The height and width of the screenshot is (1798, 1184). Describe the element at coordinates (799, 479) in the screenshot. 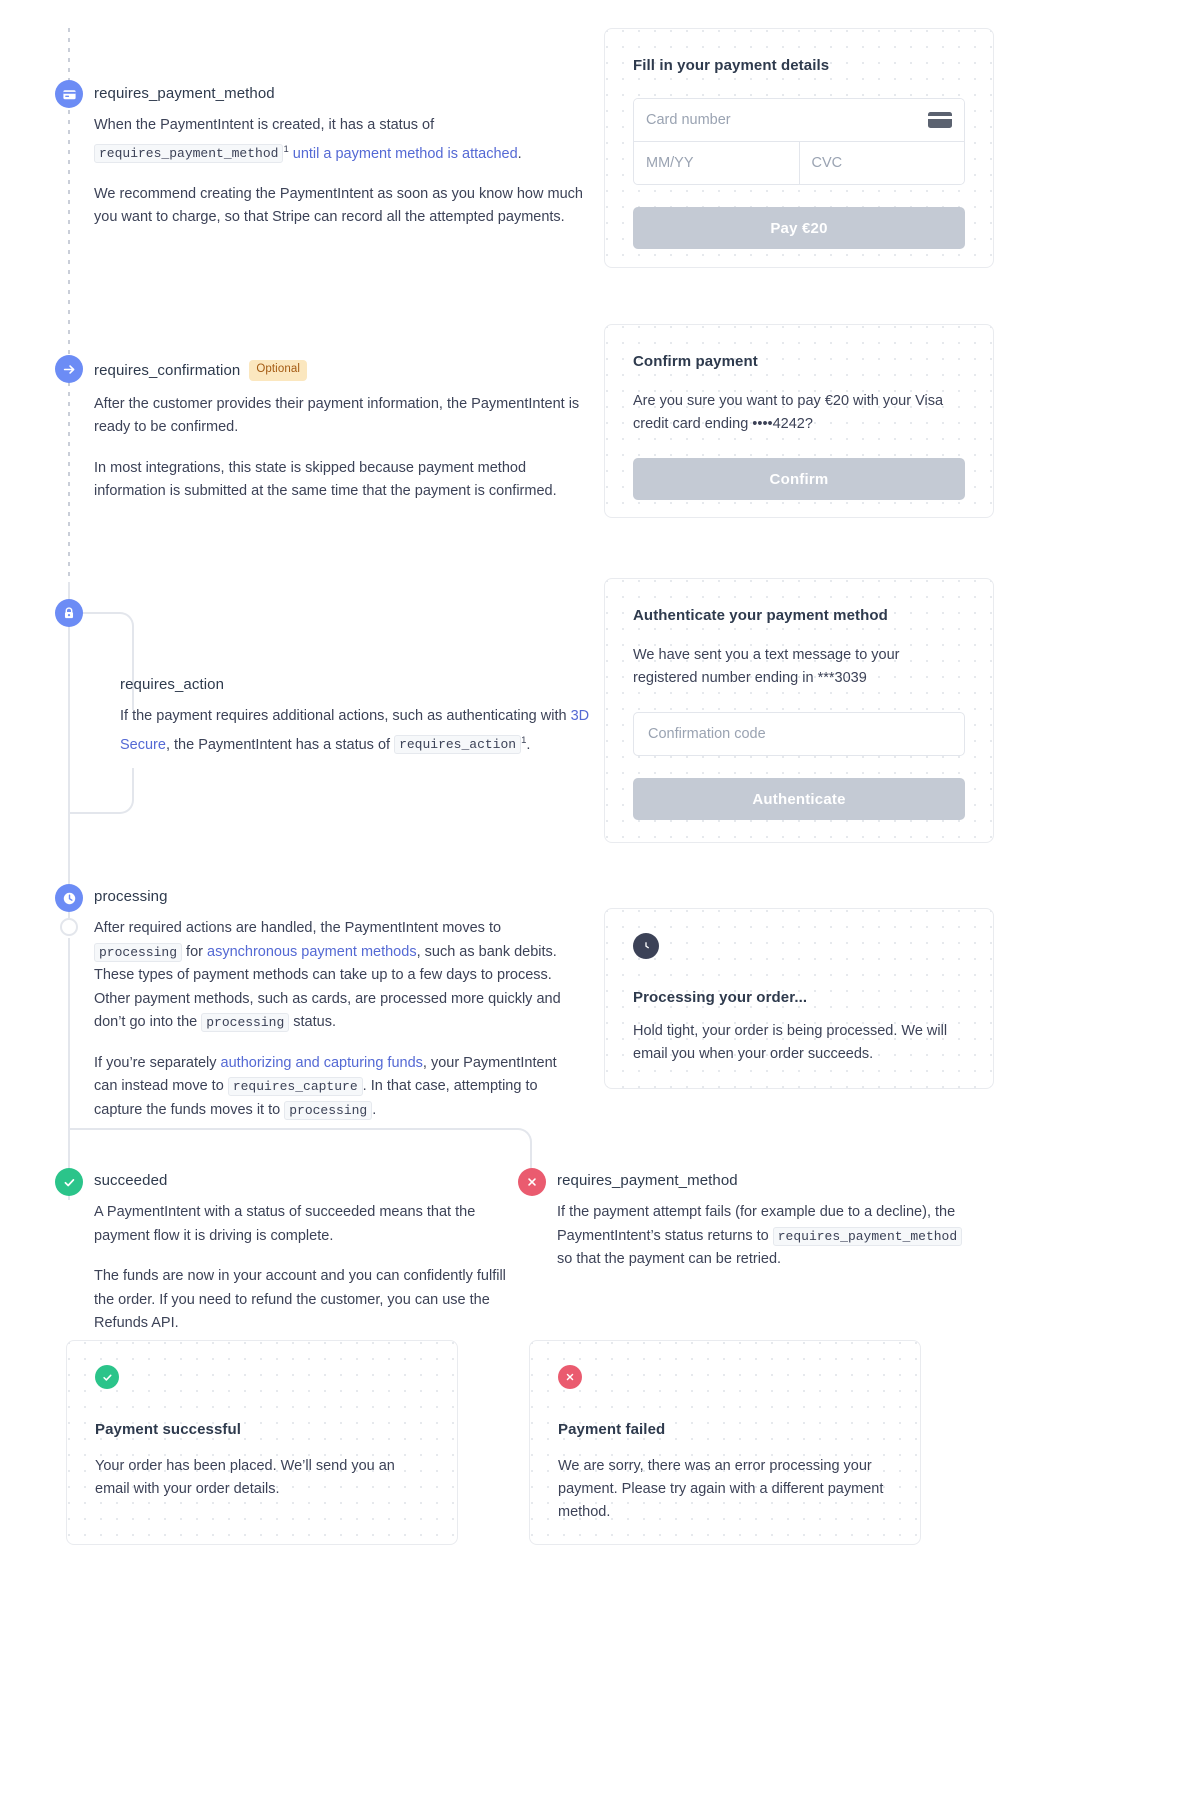

I see `confirm-button: Confirm` at that location.